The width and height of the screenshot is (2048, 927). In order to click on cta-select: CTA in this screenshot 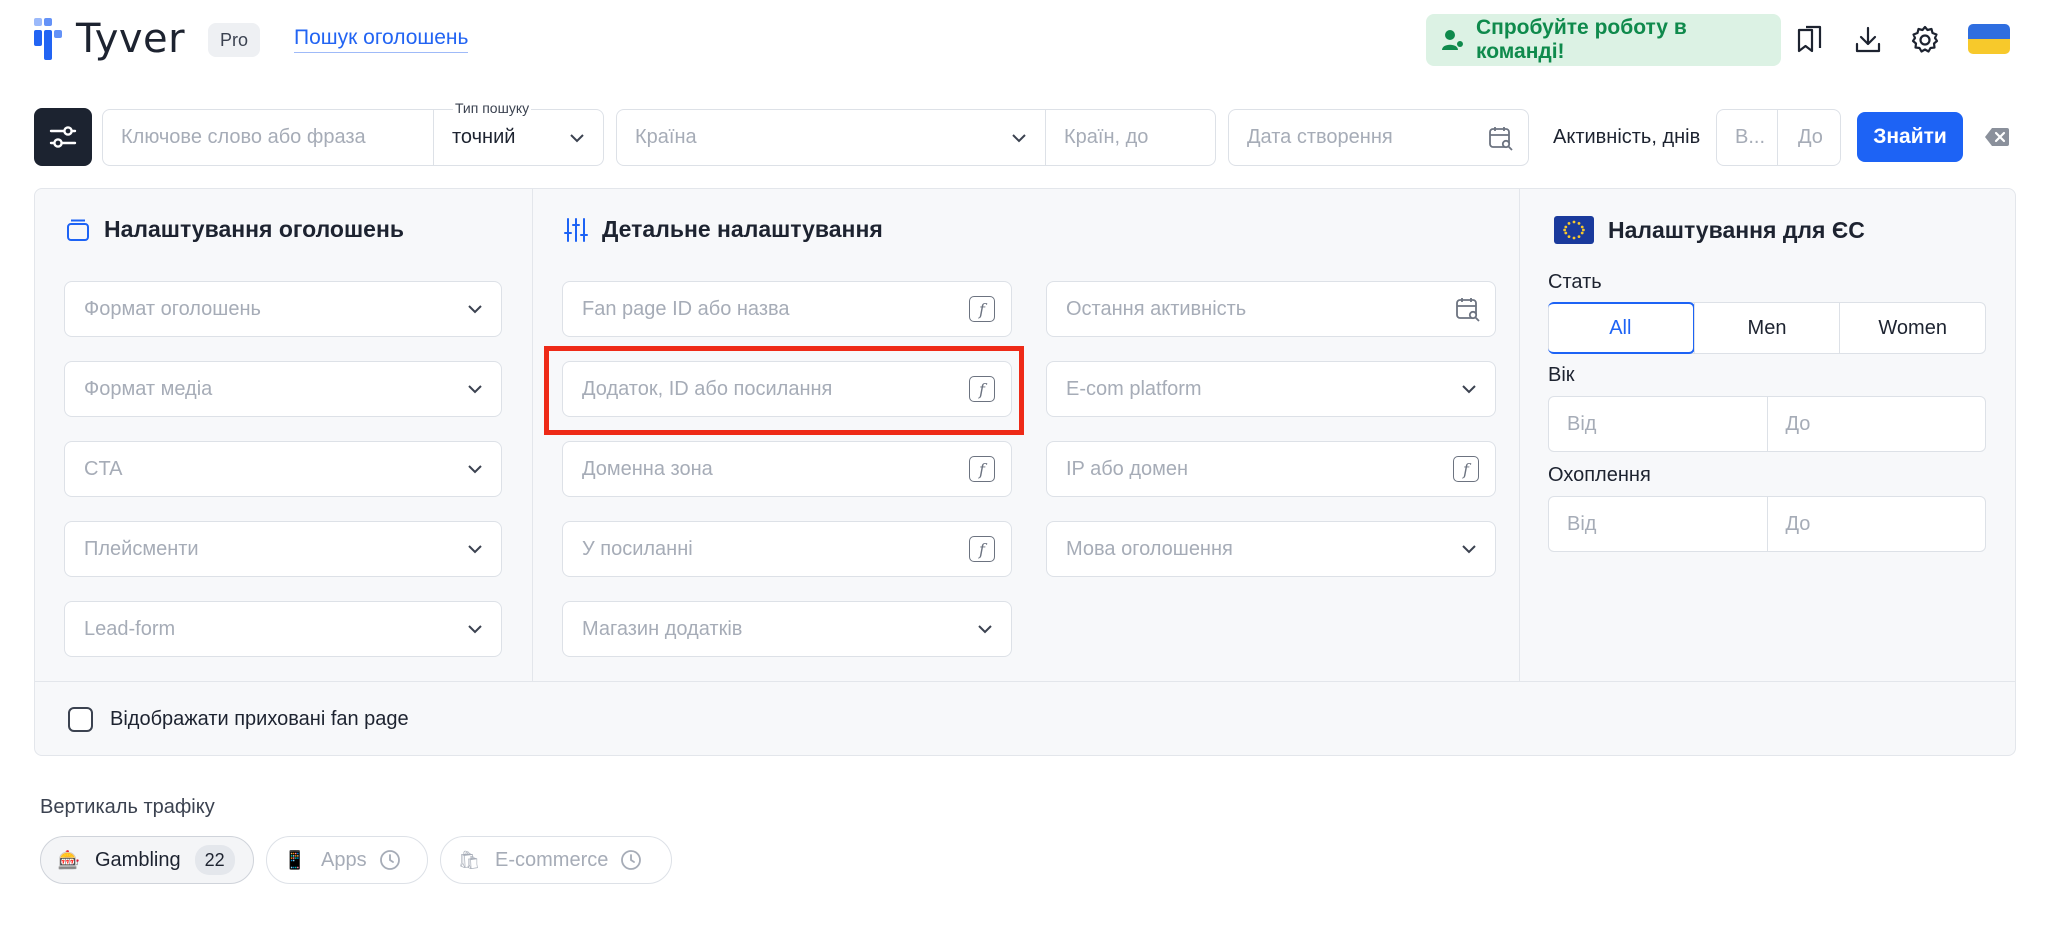, I will do `click(283, 469)`.